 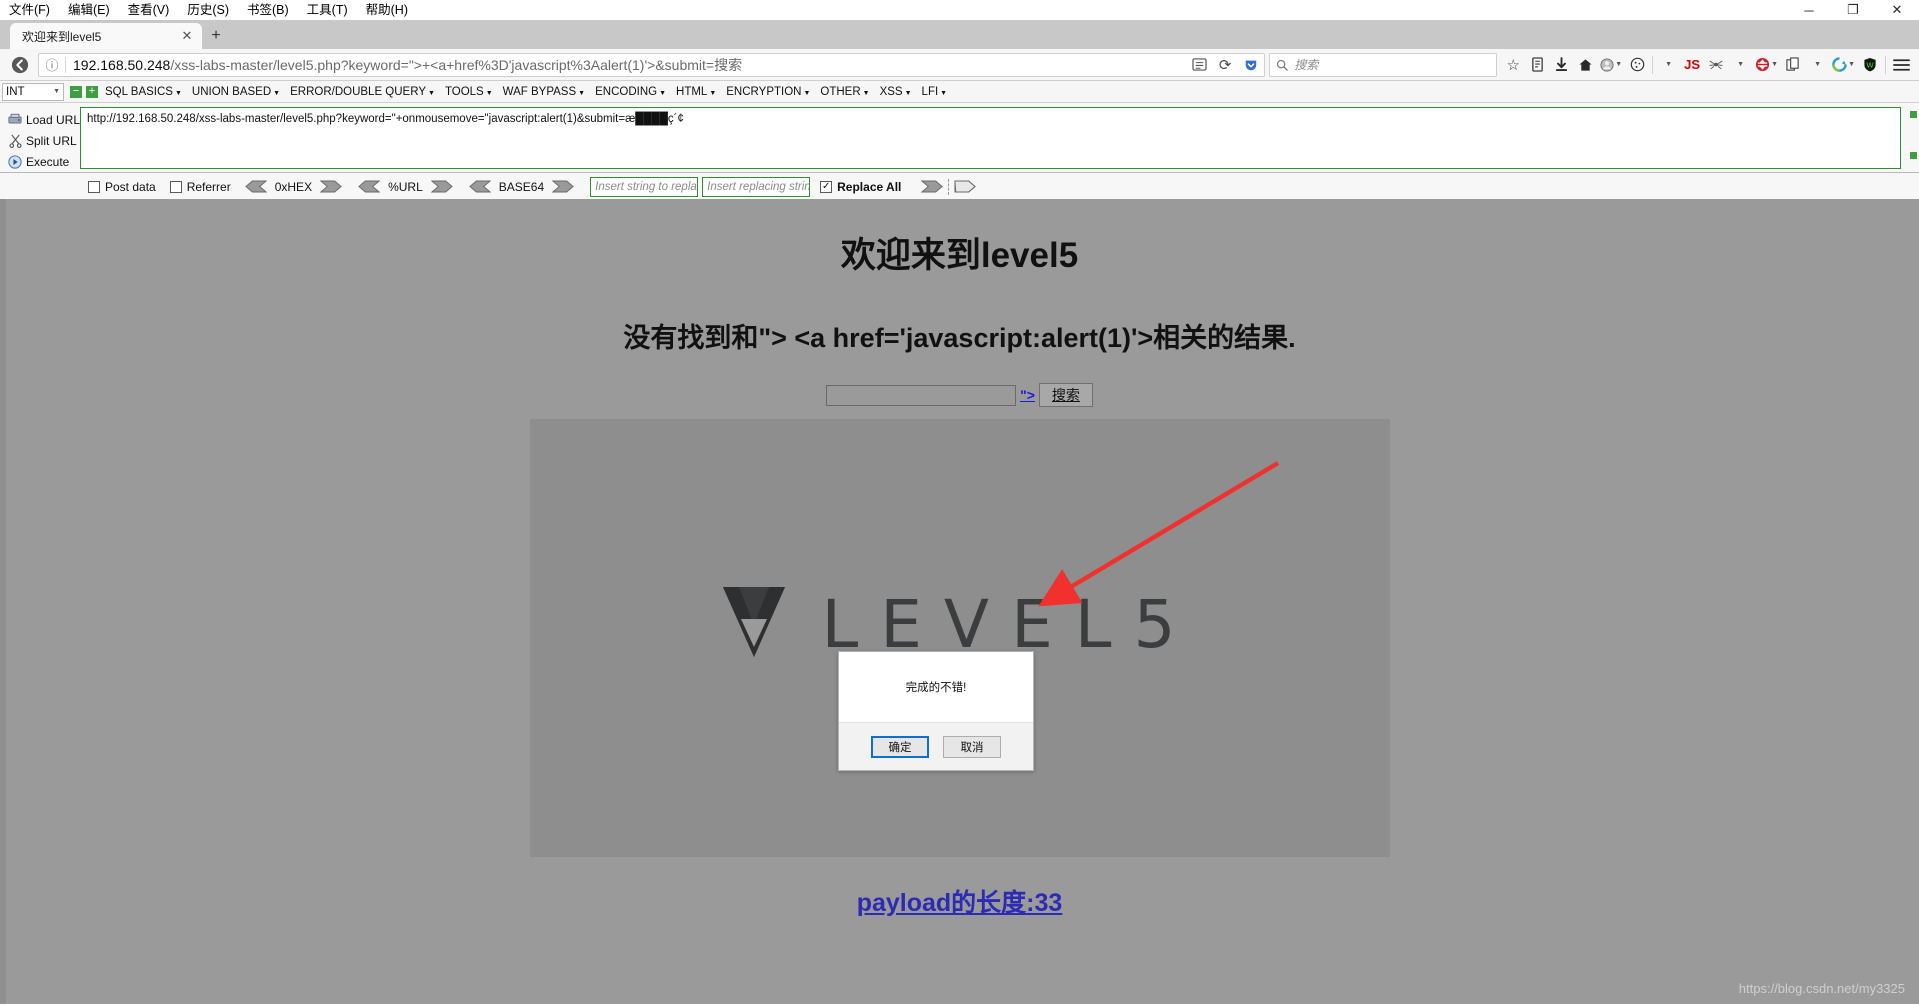 What do you see at coordinates (896, 92) in the screenshot?
I see `bookmark-xss: XSS ▼` at bounding box center [896, 92].